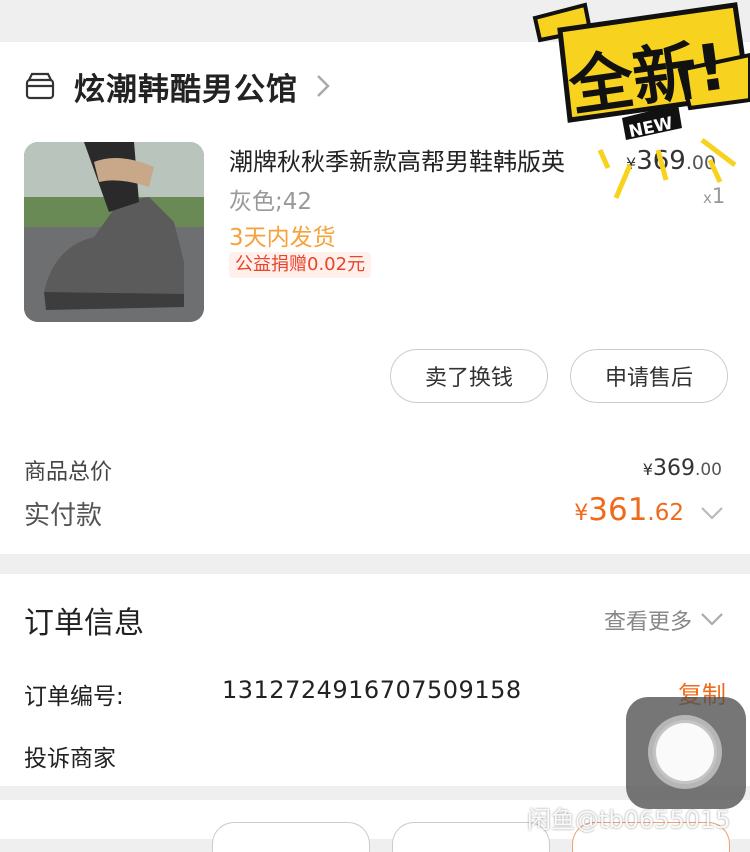 This screenshot has width=750, height=852. What do you see at coordinates (708, 470) in the screenshot?
I see `total-decimal: .00` at bounding box center [708, 470].